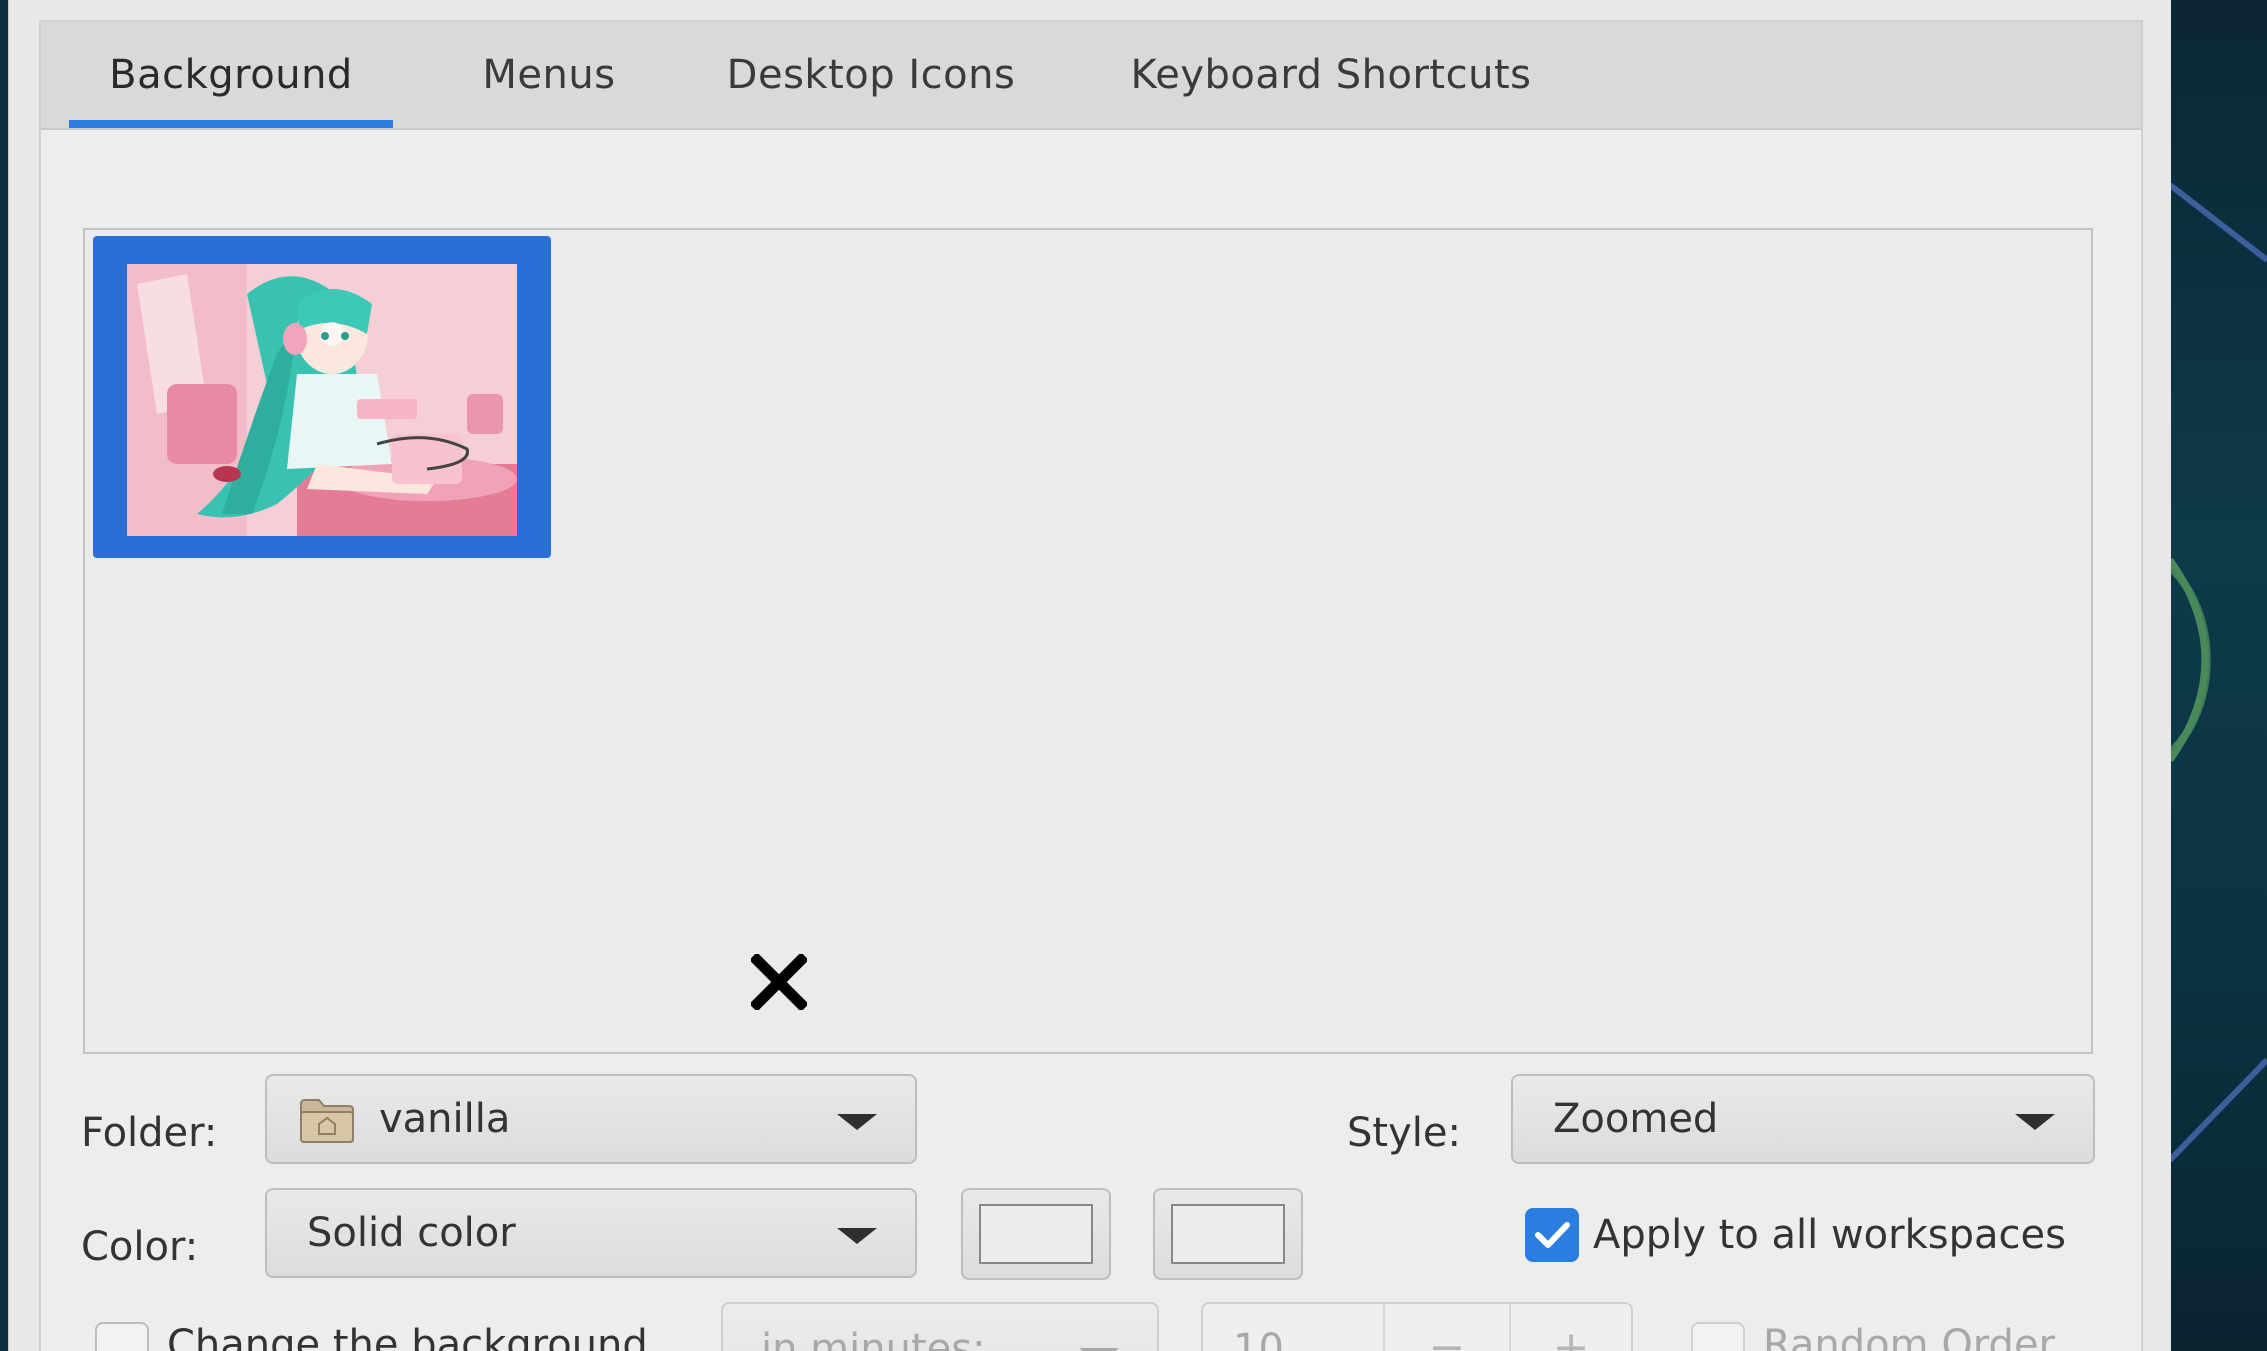  What do you see at coordinates (1447, 1336) in the screenshot?
I see `minus-icon: −` at bounding box center [1447, 1336].